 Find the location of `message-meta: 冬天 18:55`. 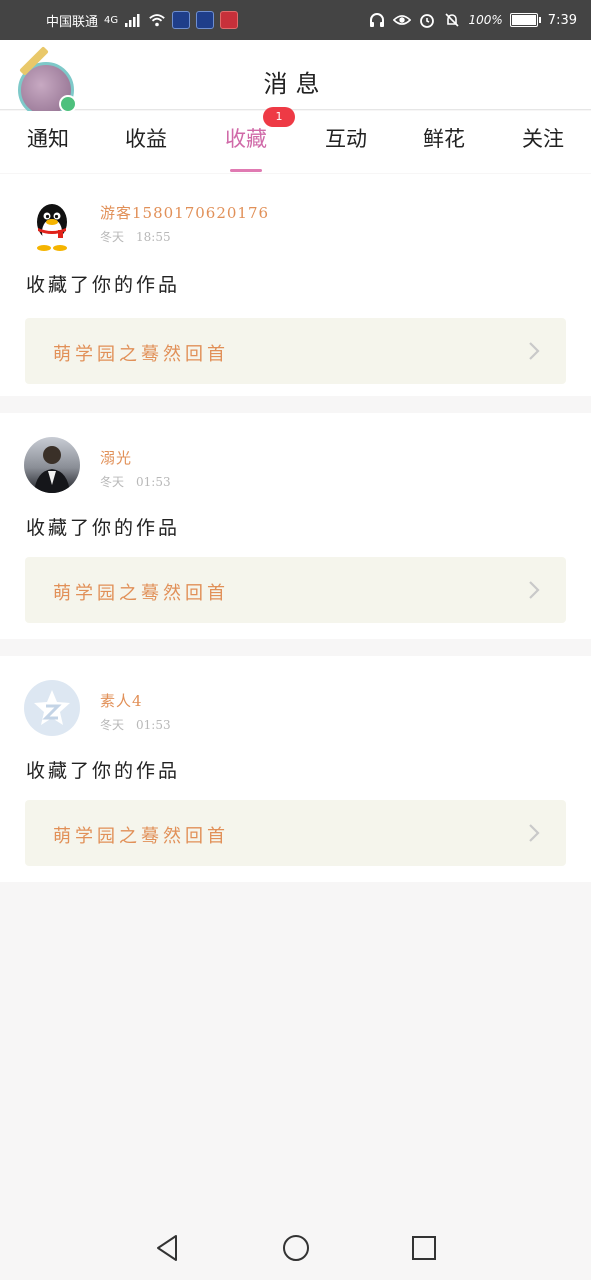

message-meta: 冬天 18:55 is located at coordinates (141, 236).